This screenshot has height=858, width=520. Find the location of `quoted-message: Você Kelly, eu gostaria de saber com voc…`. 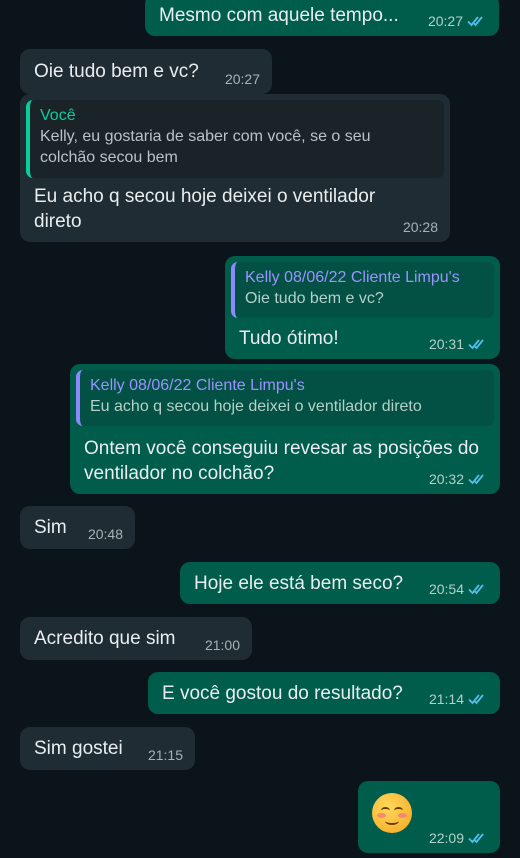

quoted-message: Você Kelly, eu gostaria de saber com voc… is located at coordinates (235, 139).